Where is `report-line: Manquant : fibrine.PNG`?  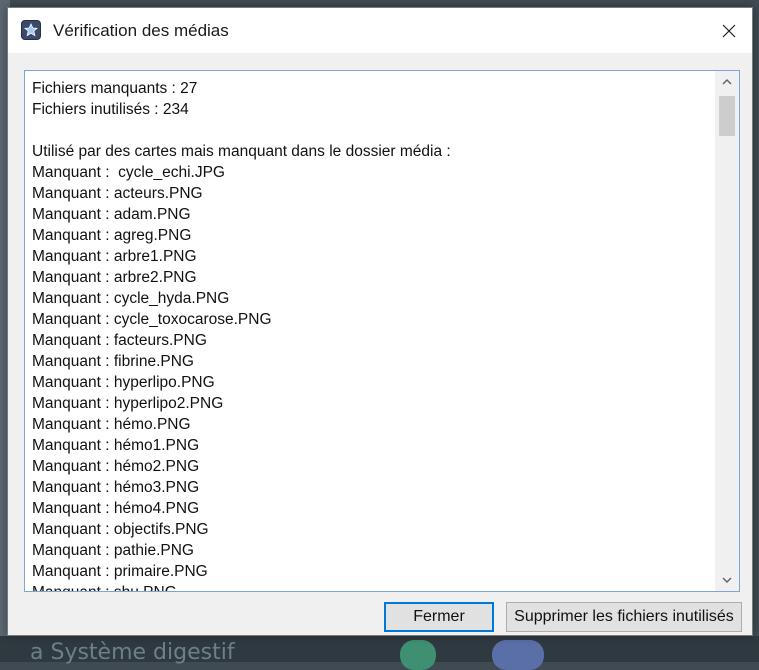
report-line: Manquant : fibrine.PNG is located at coordinates (113, 361).